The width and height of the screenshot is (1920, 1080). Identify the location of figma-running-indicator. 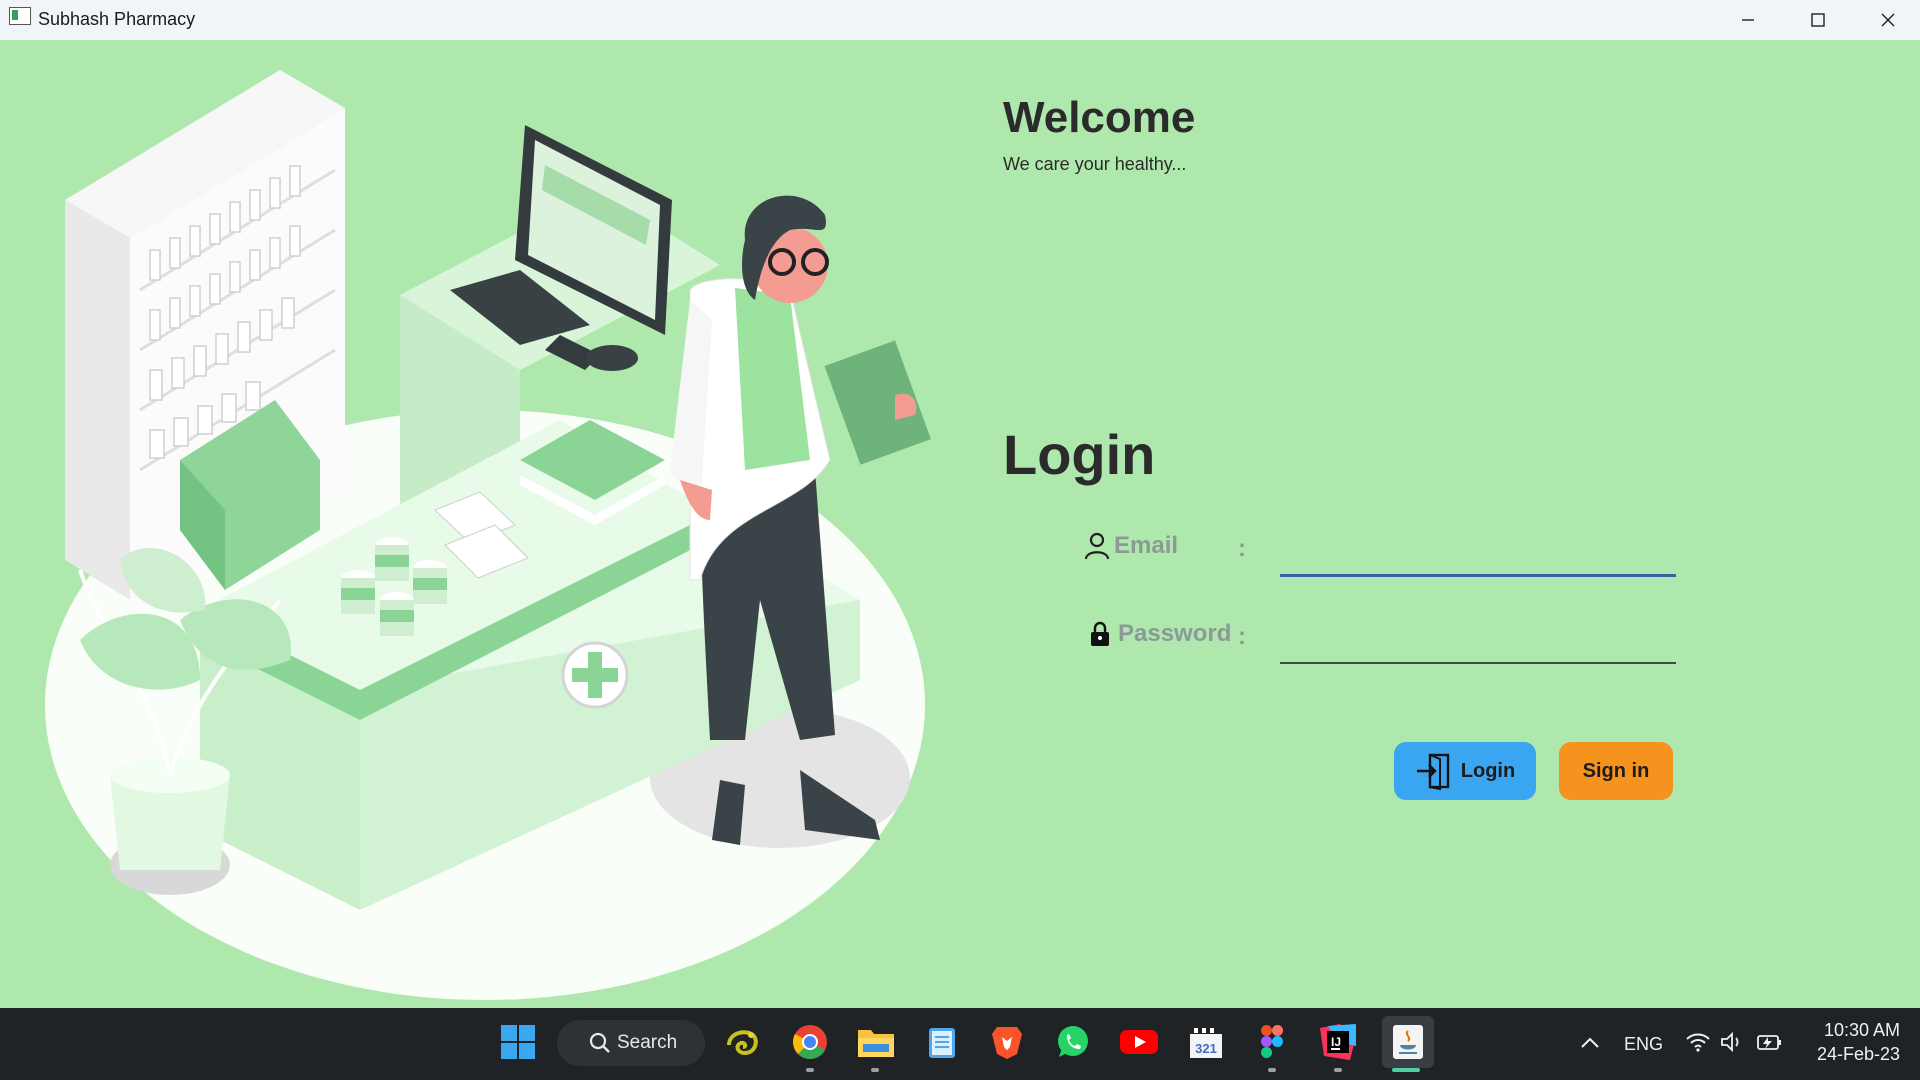
(1272, 1070).